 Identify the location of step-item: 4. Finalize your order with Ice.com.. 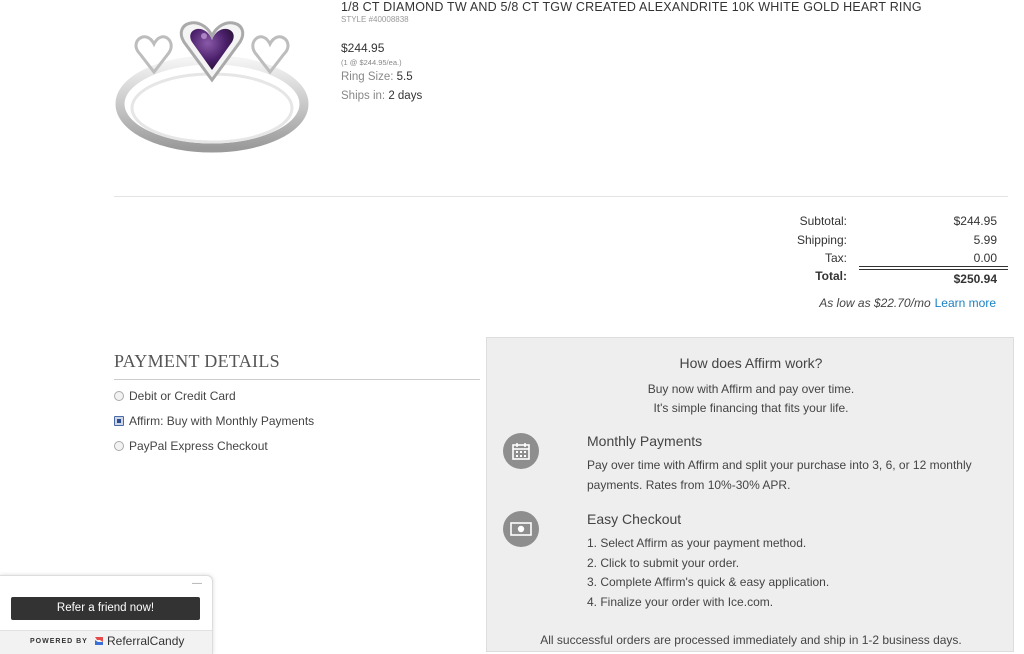
(680, 601).